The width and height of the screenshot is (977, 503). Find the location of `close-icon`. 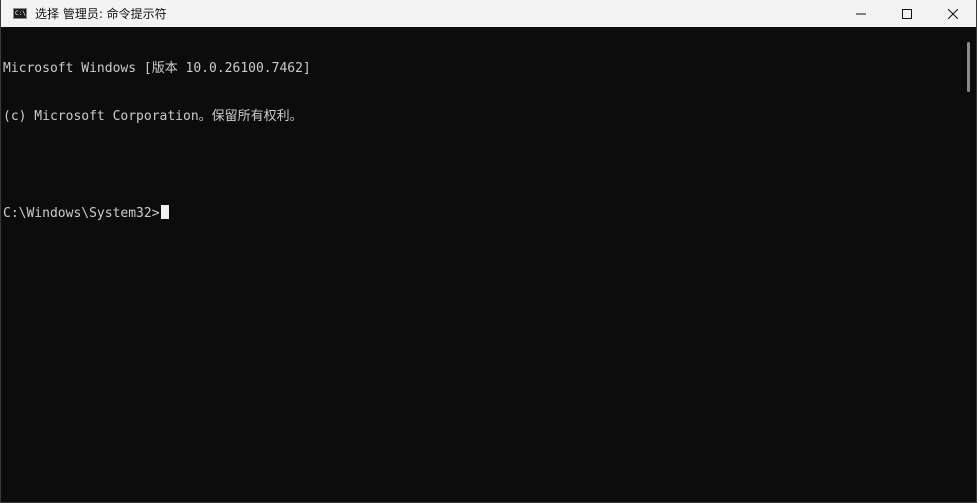

close-icon is located at coordinates (953, 13).